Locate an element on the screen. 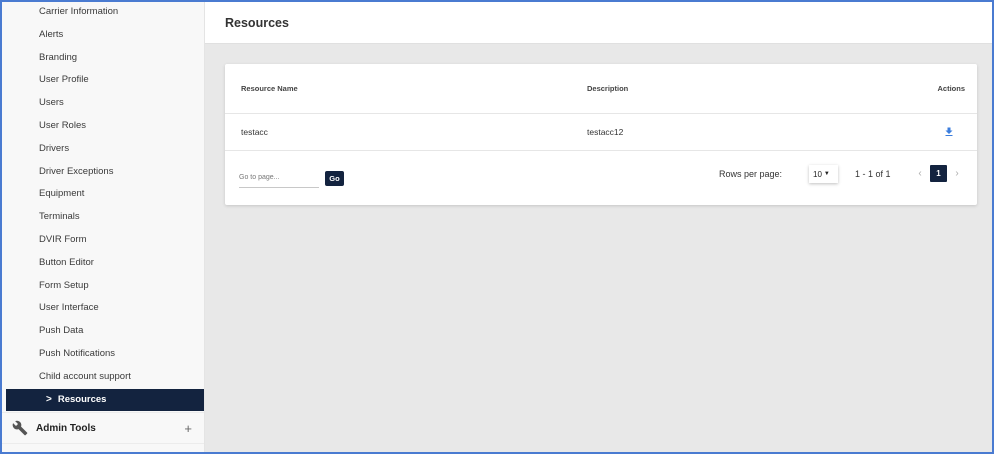 The height and width of the screenshot is (454, 994). sidebar-item-resources: > Resources is located at coordinates (105, 400).